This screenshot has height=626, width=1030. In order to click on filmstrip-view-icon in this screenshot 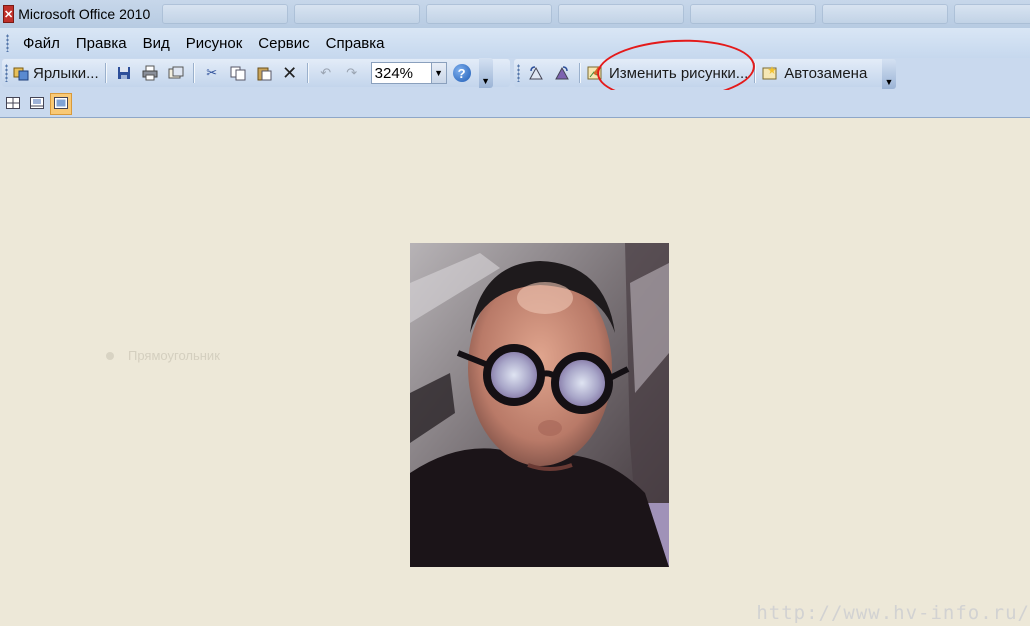, I will do `click(37, 104)`.